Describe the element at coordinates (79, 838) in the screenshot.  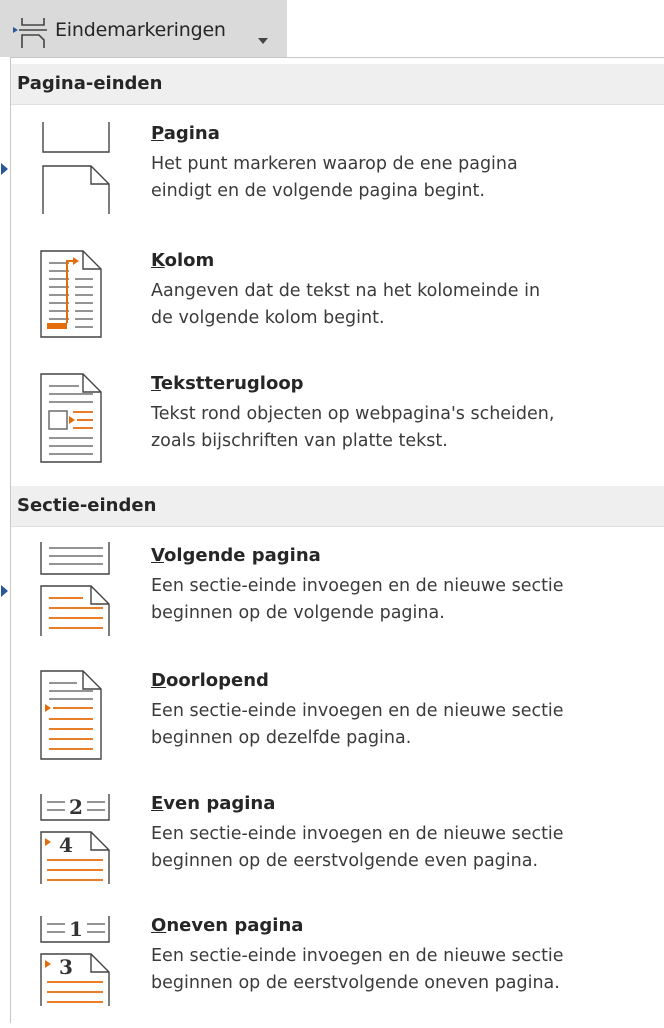
I see `even-page-section-break-icon: 2 4` at that location.